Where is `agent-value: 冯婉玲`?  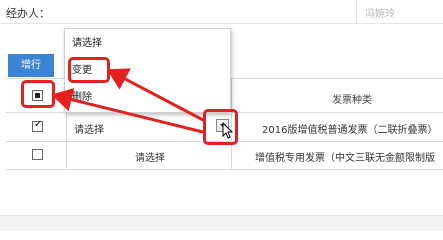
agent-value: 冯婉玲 is located at coordinates (380, 14).